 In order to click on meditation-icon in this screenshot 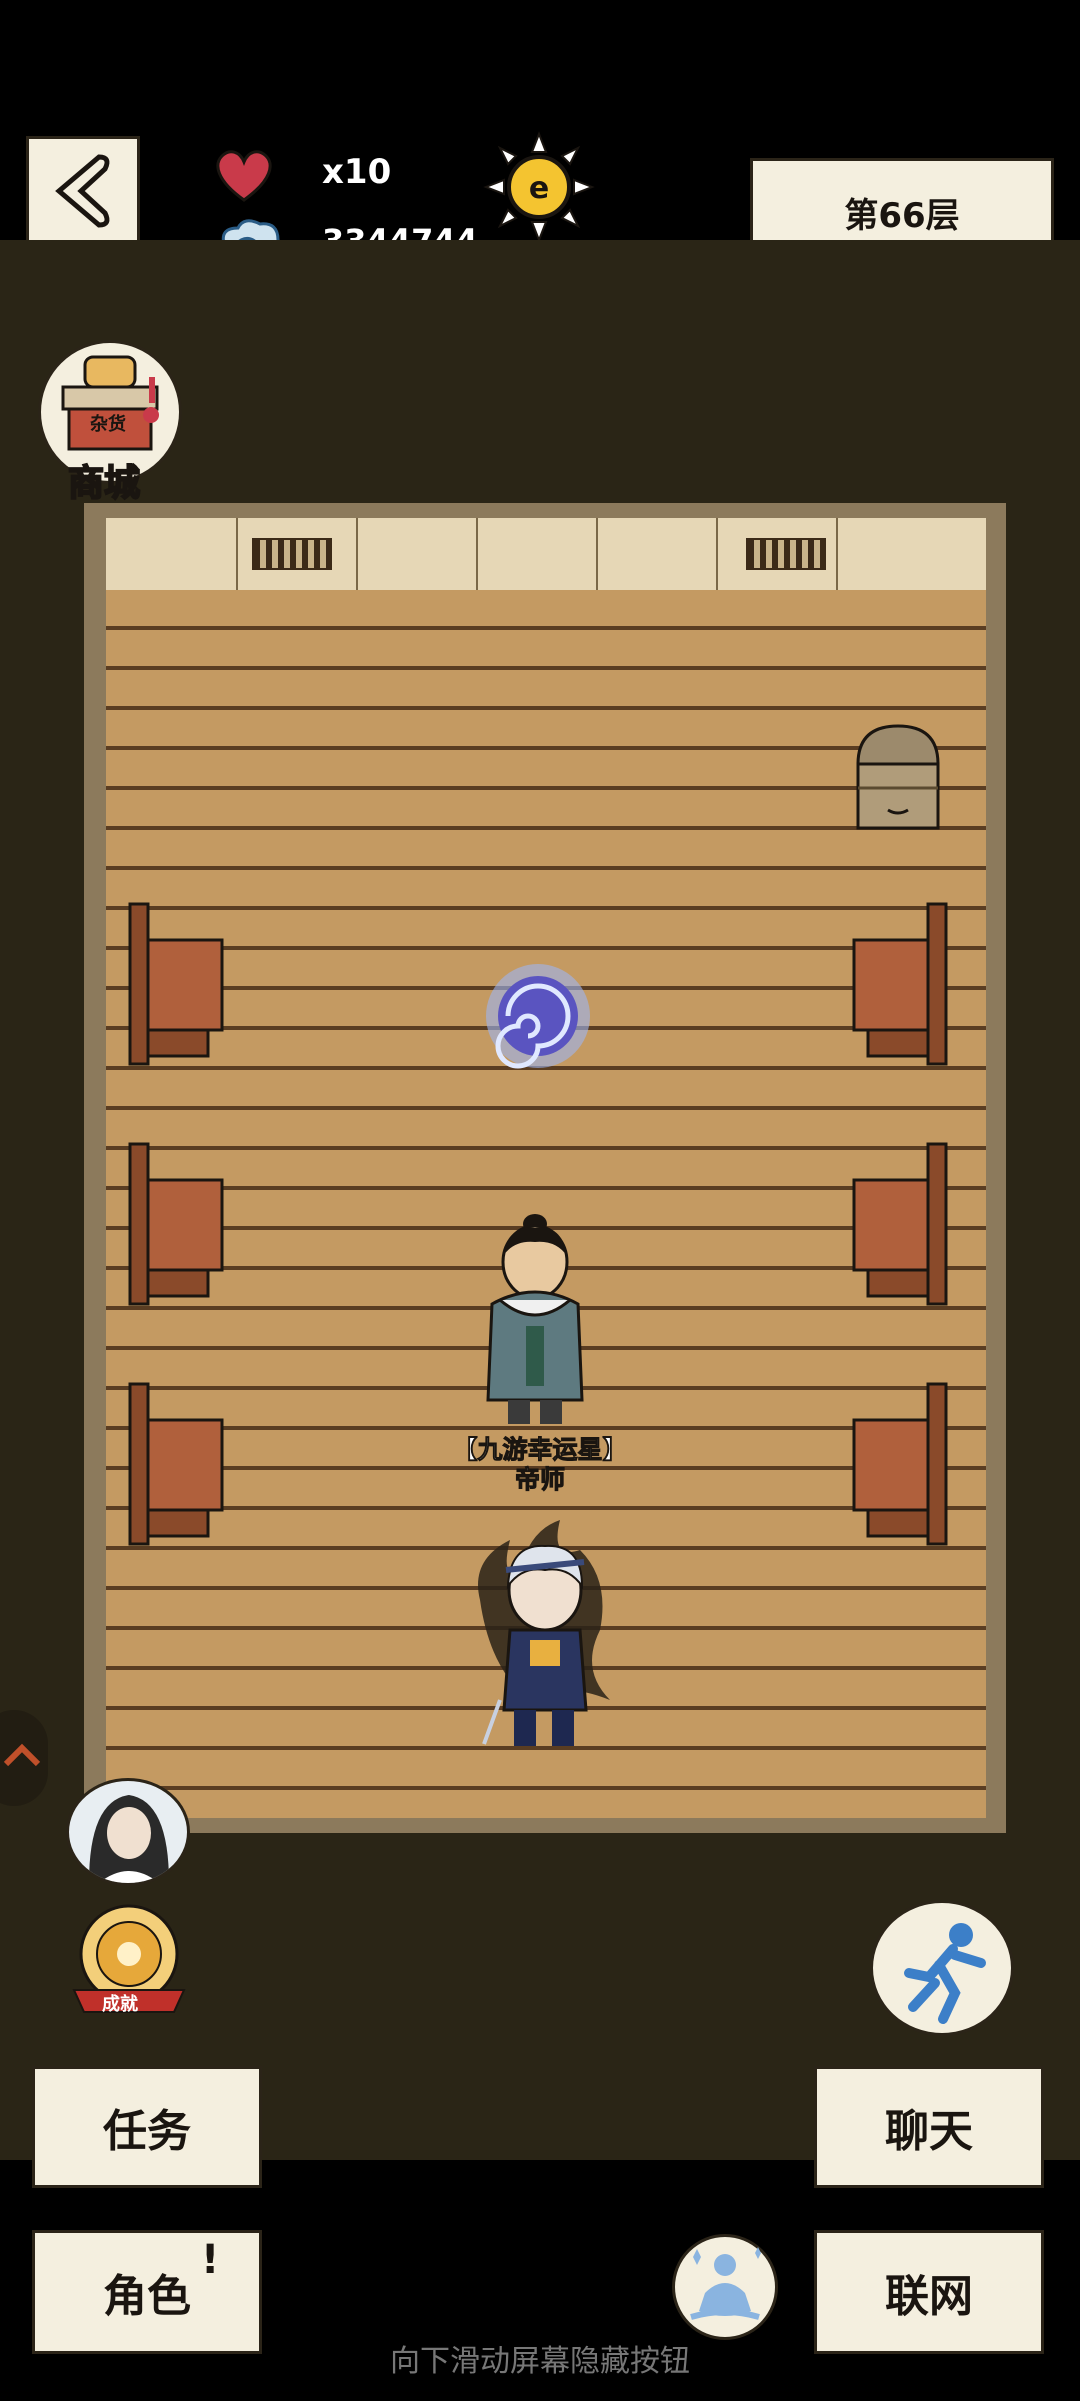, I will do `click(725, 2283)`.